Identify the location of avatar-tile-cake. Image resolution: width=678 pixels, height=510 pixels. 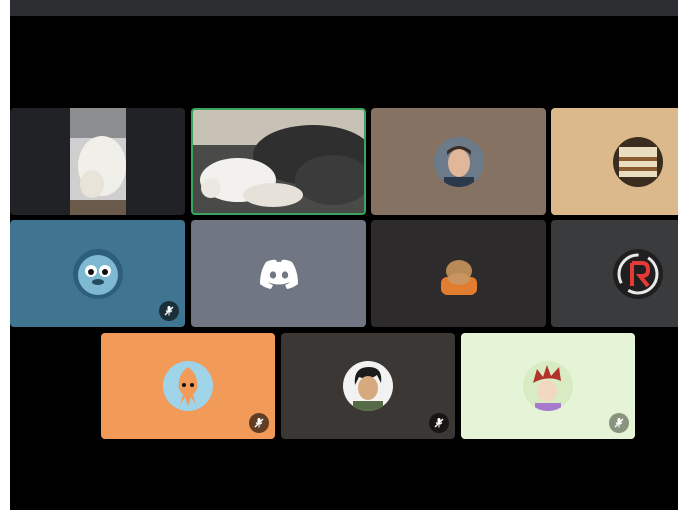
(614, 161).